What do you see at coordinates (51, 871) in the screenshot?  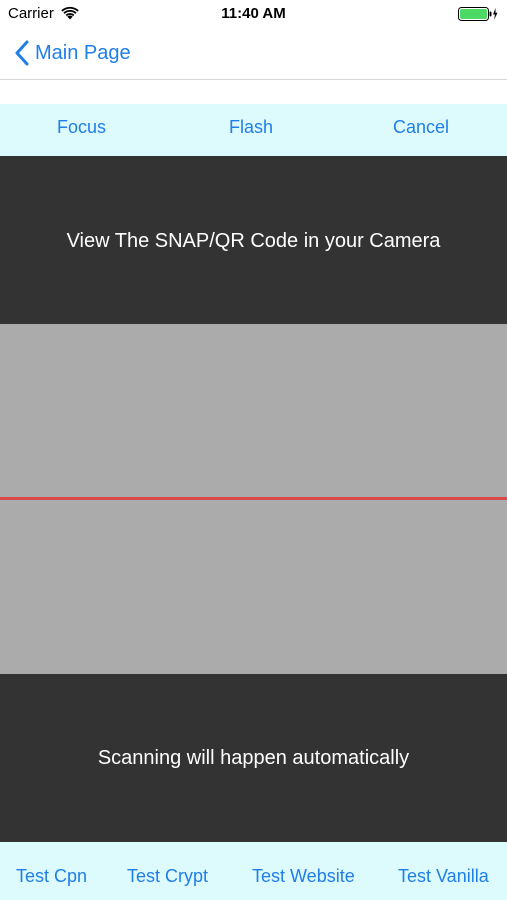 I see `test-cpn-button: Test Cpn` at bounding box center [51, 871].